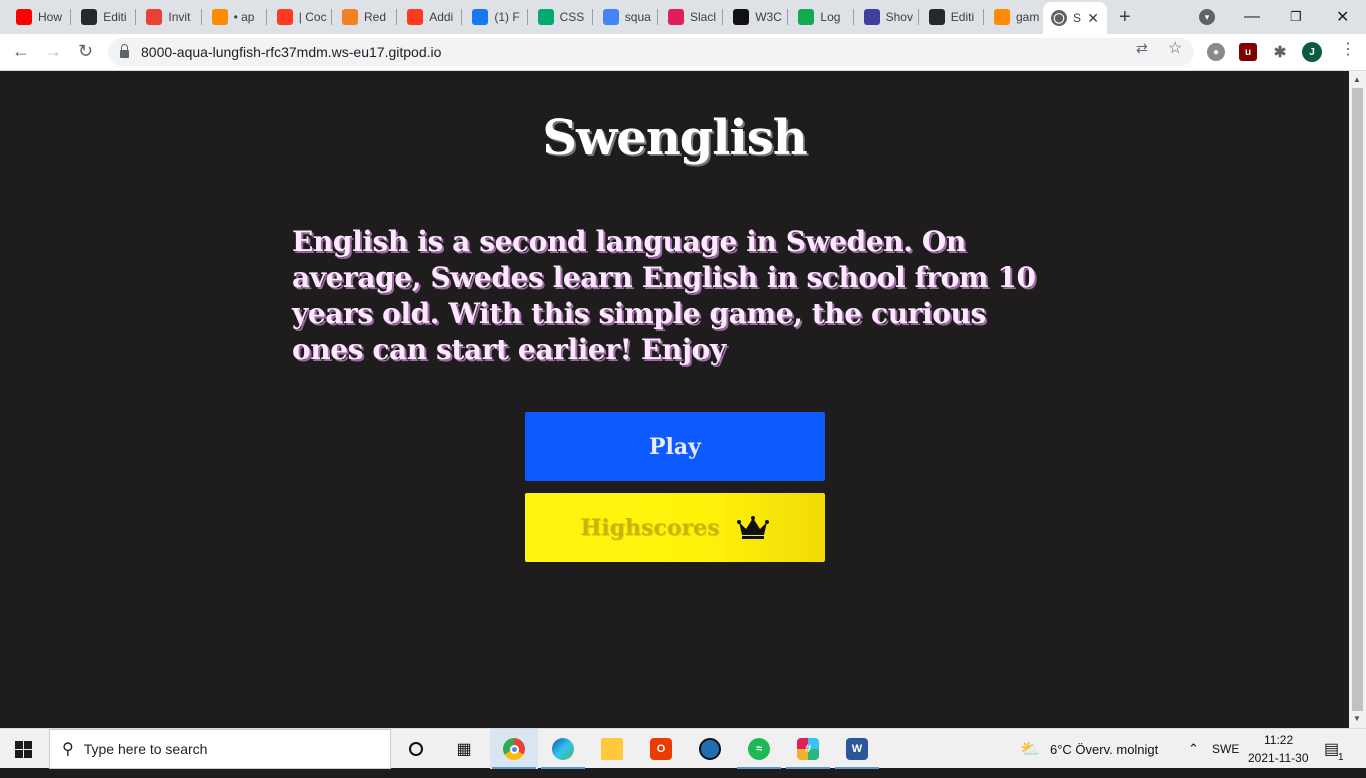 Image resolution: width=1366 pixels, height=778 pixels. I want to click on taskbar-app-blue, so click(710, 749).